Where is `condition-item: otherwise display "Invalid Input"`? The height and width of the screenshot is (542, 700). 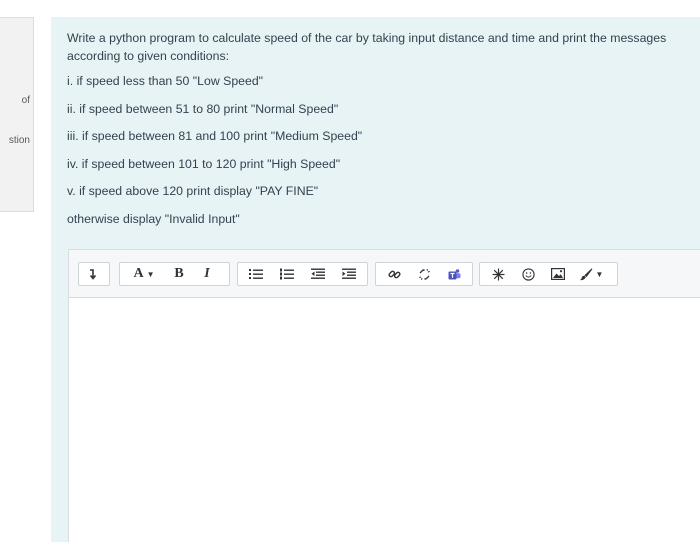 condition-item: otherwise display "Invalid Input" is located at coordinates (153, 218).